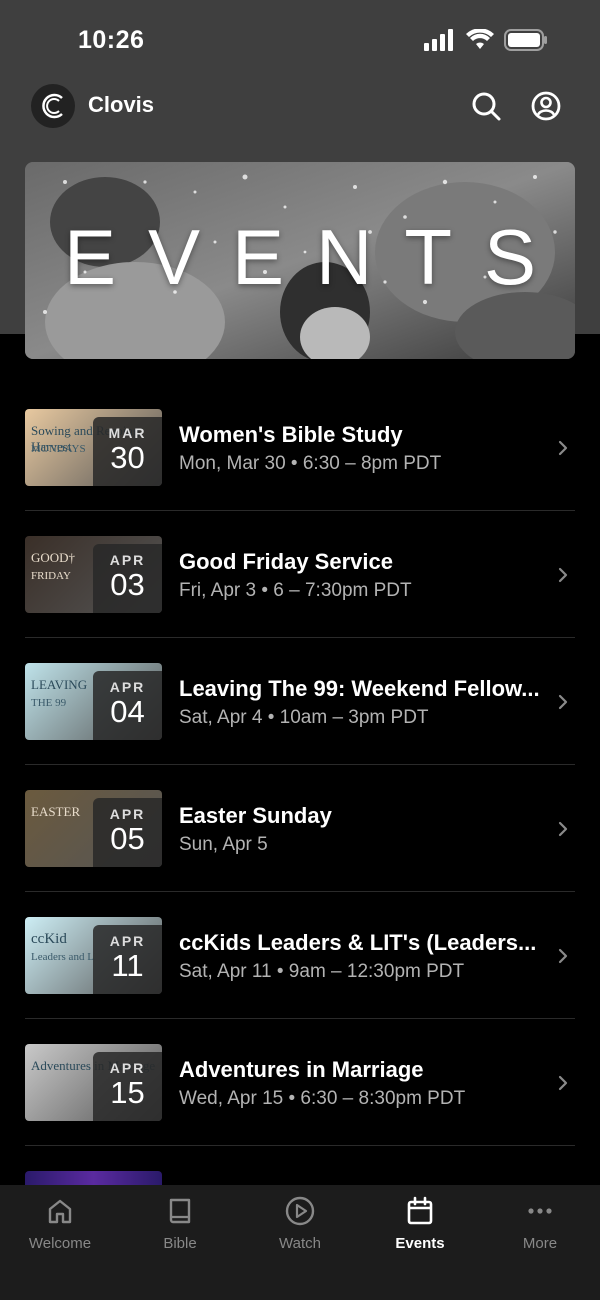 Image resolution: width=600 pixels, height=1300 pixels. I want to click on event-row: EASTER APR 05 Easter Sunday Sun, Apr 5, so click(300, 828).